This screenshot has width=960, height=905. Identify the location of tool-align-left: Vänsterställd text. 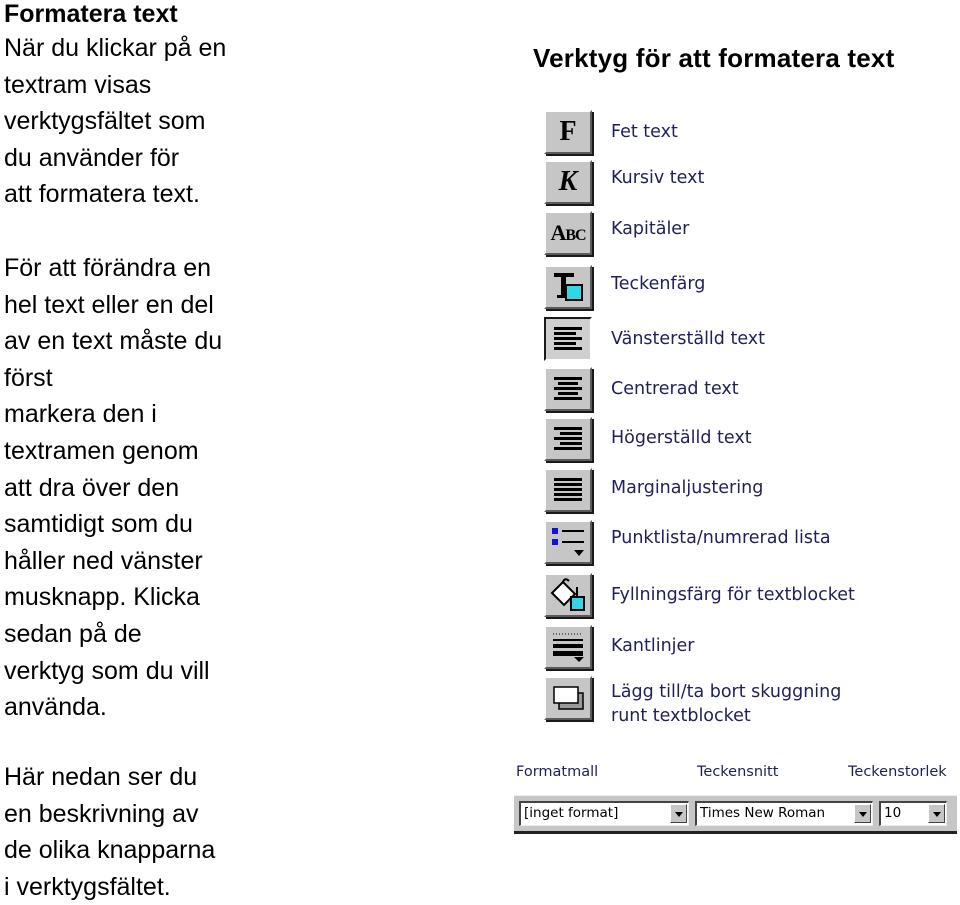
(654, 340).